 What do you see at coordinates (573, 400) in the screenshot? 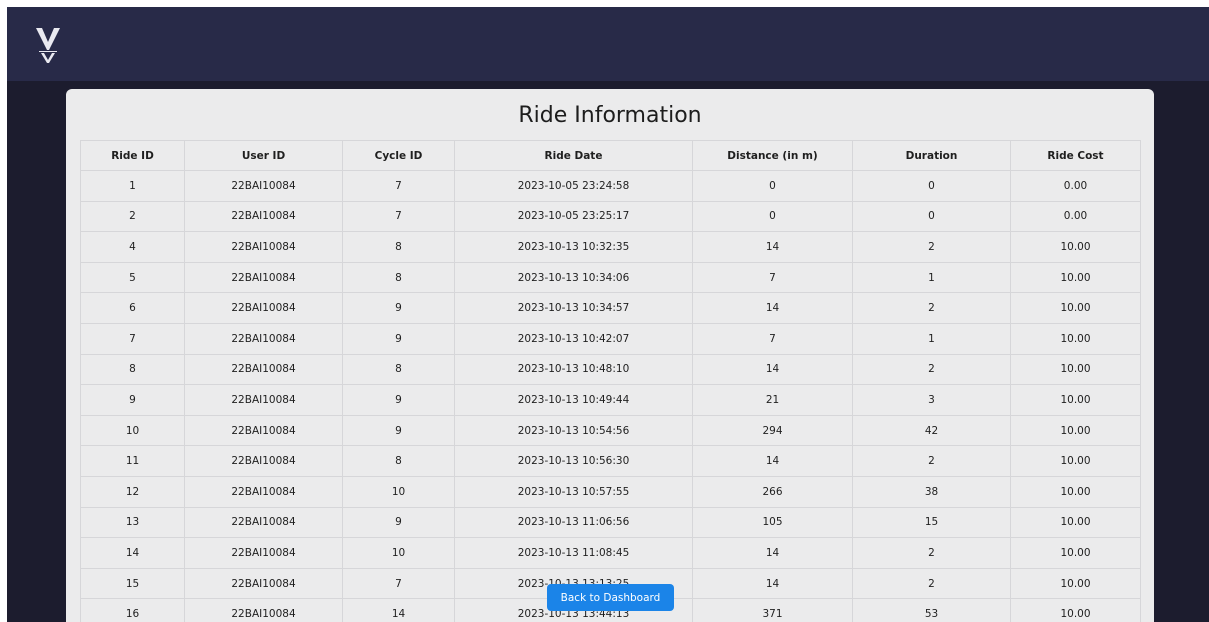
I see `cell-ride-date: 2023-10-13 10:49:44` at bounding box center [573, 400].